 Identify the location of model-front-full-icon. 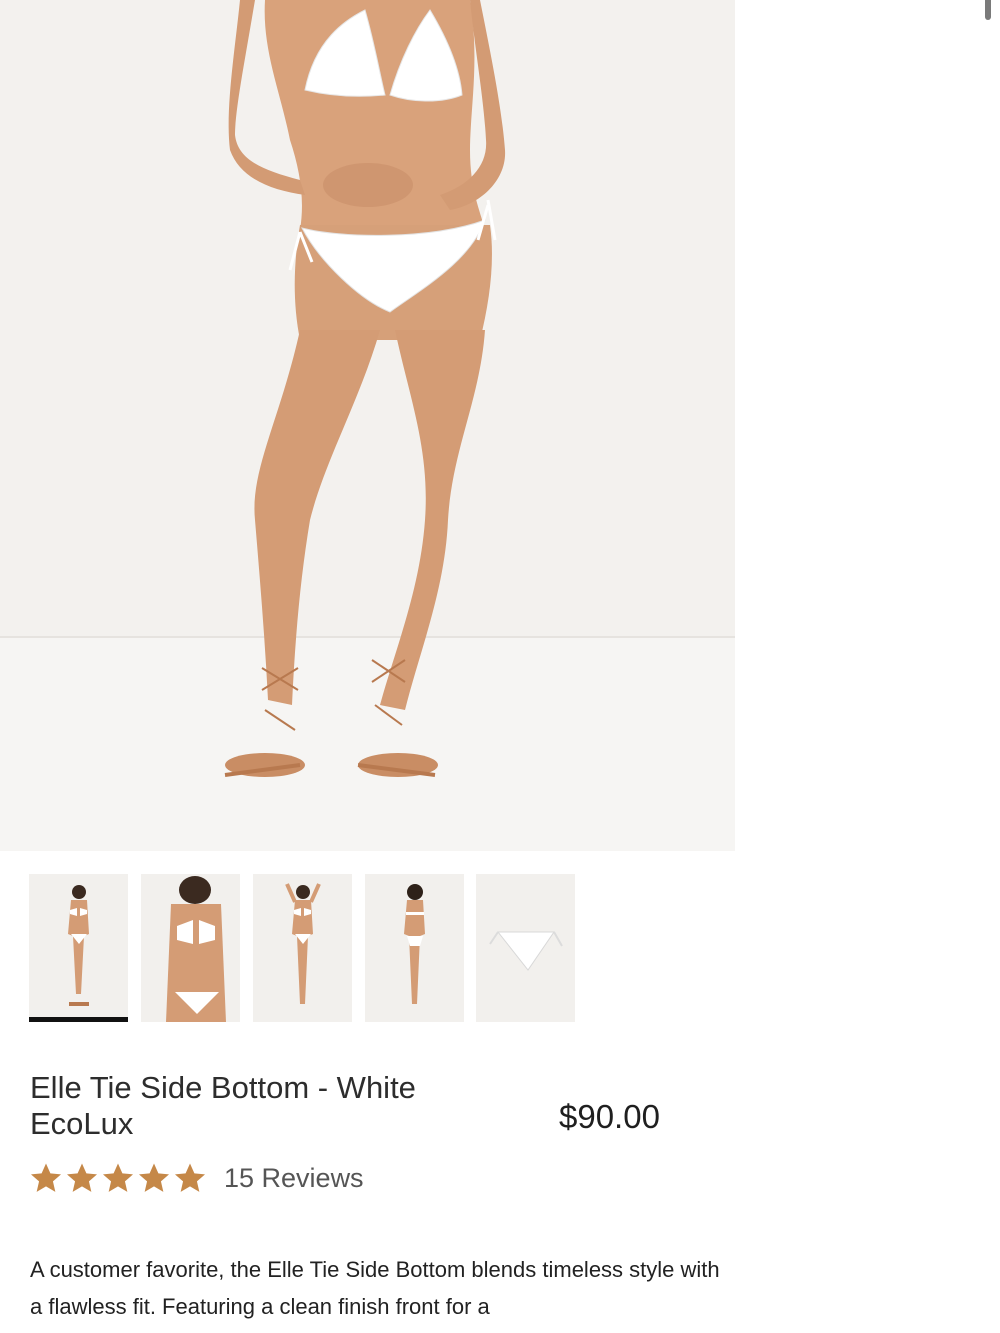
(78, 945).